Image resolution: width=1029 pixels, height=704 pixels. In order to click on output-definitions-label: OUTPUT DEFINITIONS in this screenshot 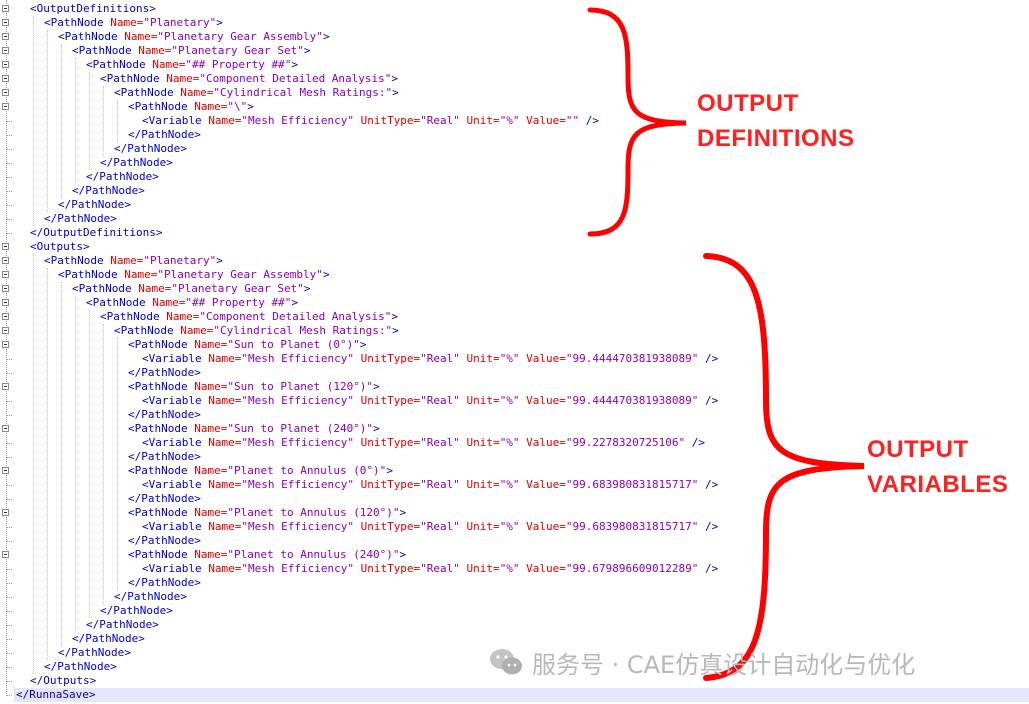, I will do `click(776, 121)`.